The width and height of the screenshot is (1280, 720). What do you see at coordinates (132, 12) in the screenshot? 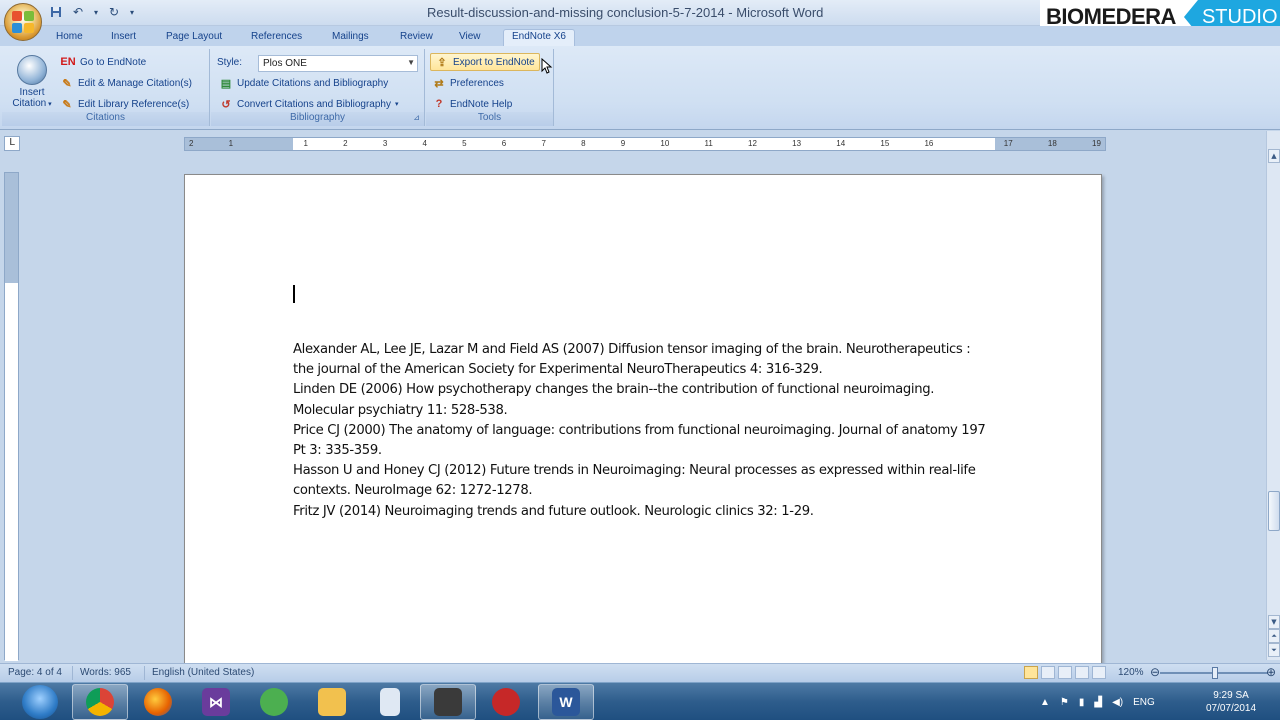
I see `customize-qat-icon: ▾` at bounding box center [132, 12].